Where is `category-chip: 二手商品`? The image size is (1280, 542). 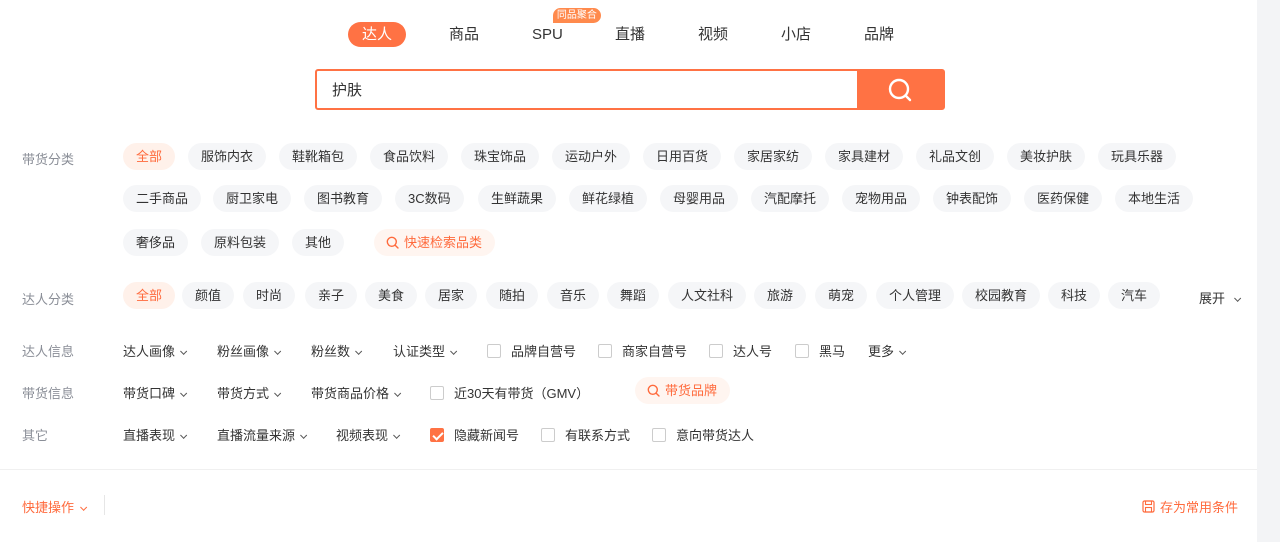 category-chip: 二手商品 is located at coordinates (162, 198).